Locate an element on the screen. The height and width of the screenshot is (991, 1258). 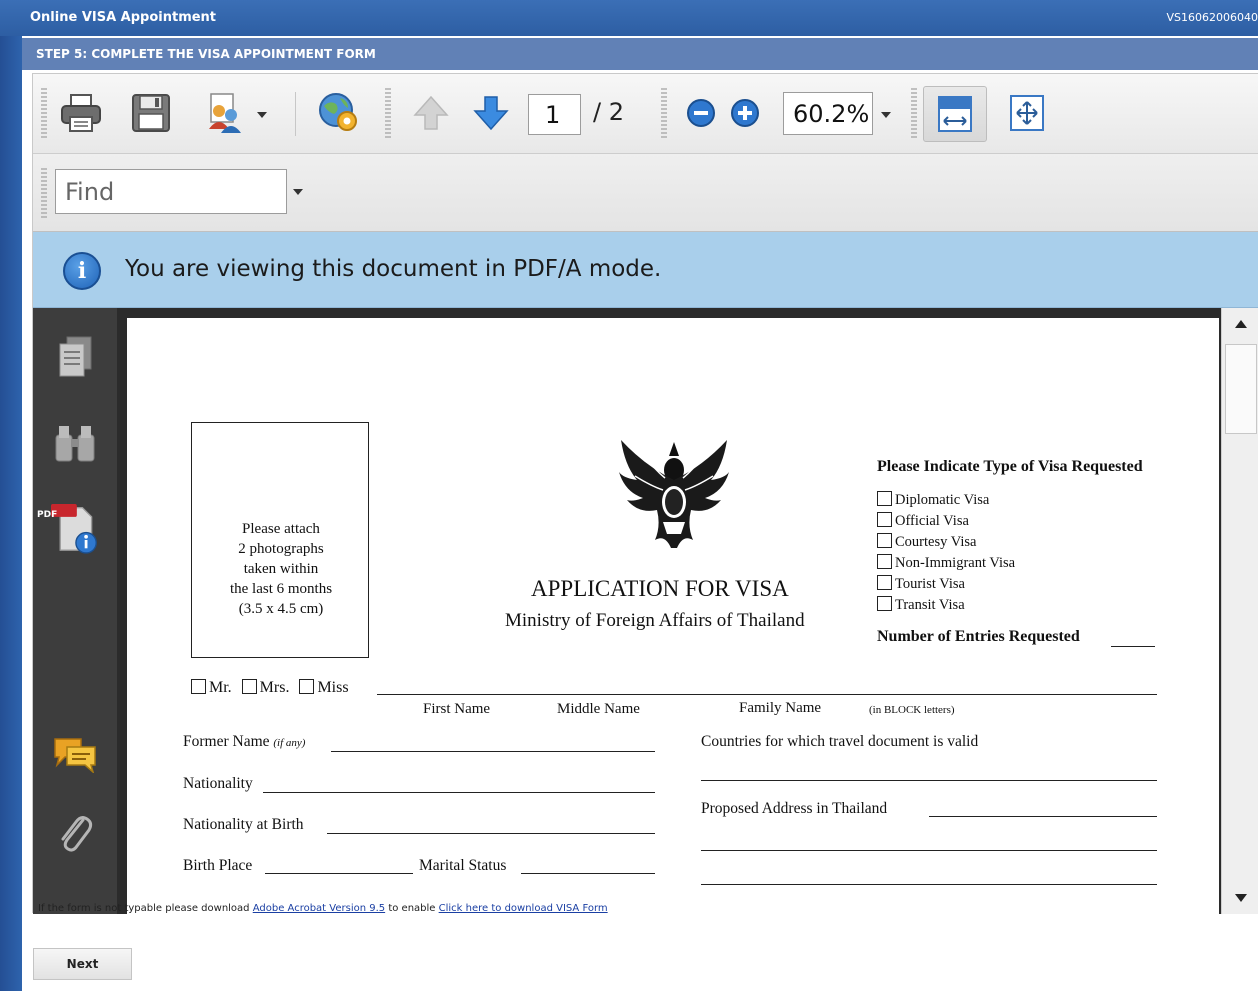
search-panel-button is located at coordinates (75, 443).